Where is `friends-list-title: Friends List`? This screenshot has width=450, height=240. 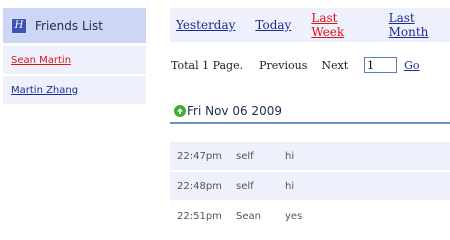 friends-list-title: Friends List is located at coordinates (69, 25).